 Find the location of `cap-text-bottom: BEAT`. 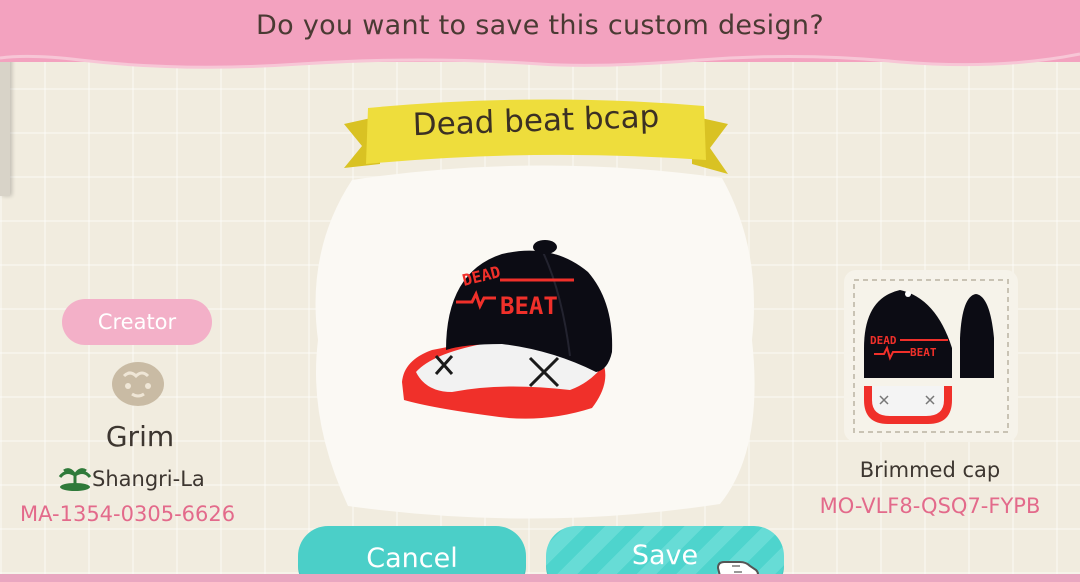

cap-text-bottom: BEAT is located at coordinates (529, 306).